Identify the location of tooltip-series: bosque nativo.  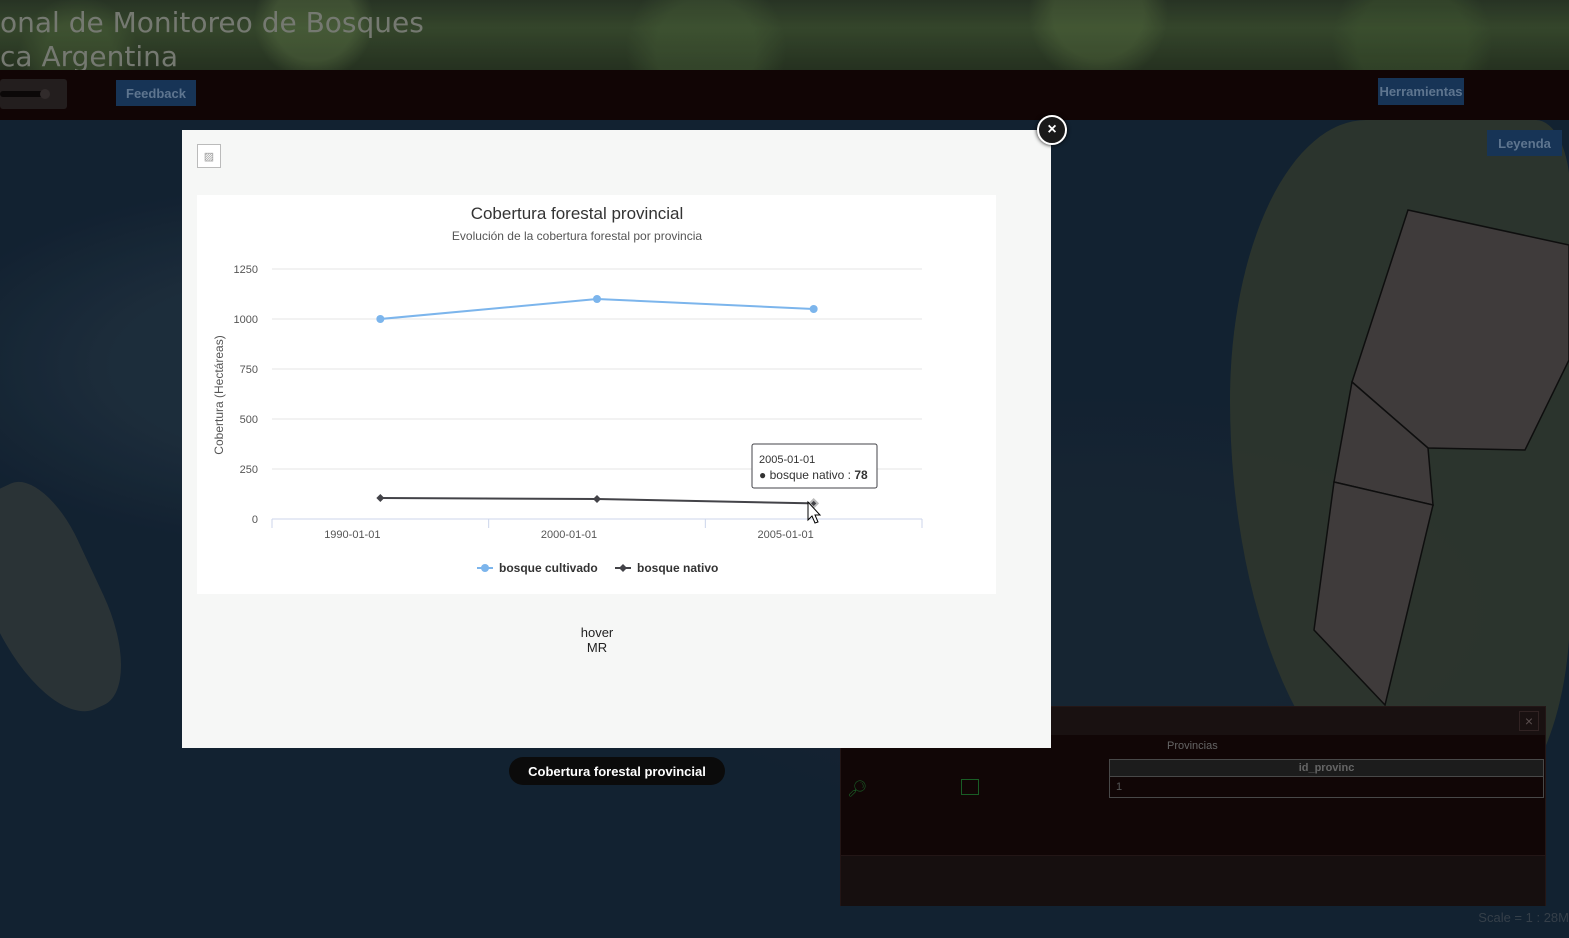
(807, 475).